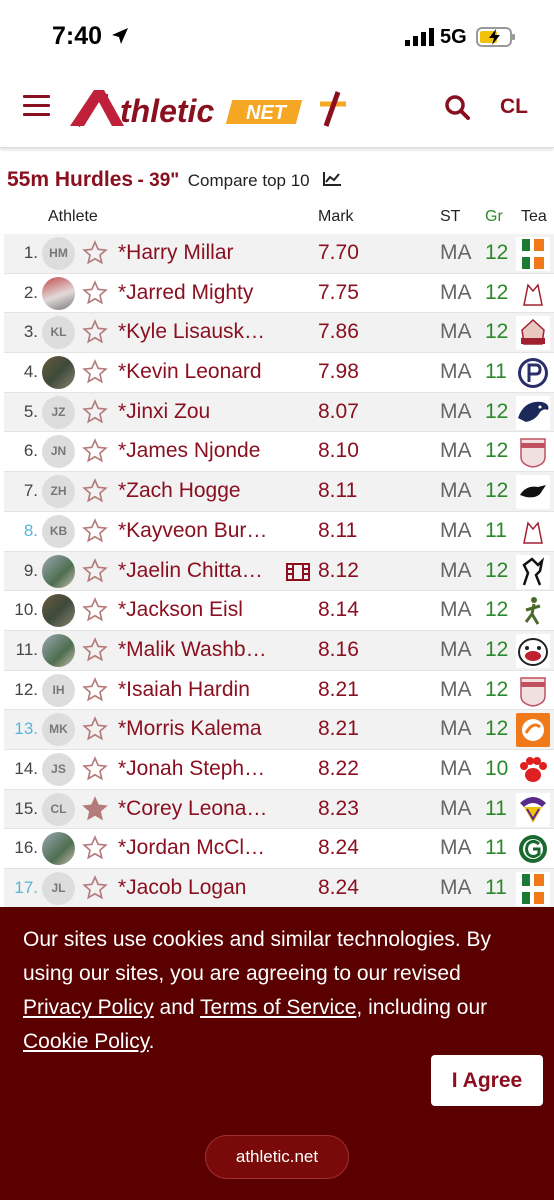  Describe the element at coordinates (277, 1157) in the screenshot. I see `browser-url-bar: athletic.net` at that location.